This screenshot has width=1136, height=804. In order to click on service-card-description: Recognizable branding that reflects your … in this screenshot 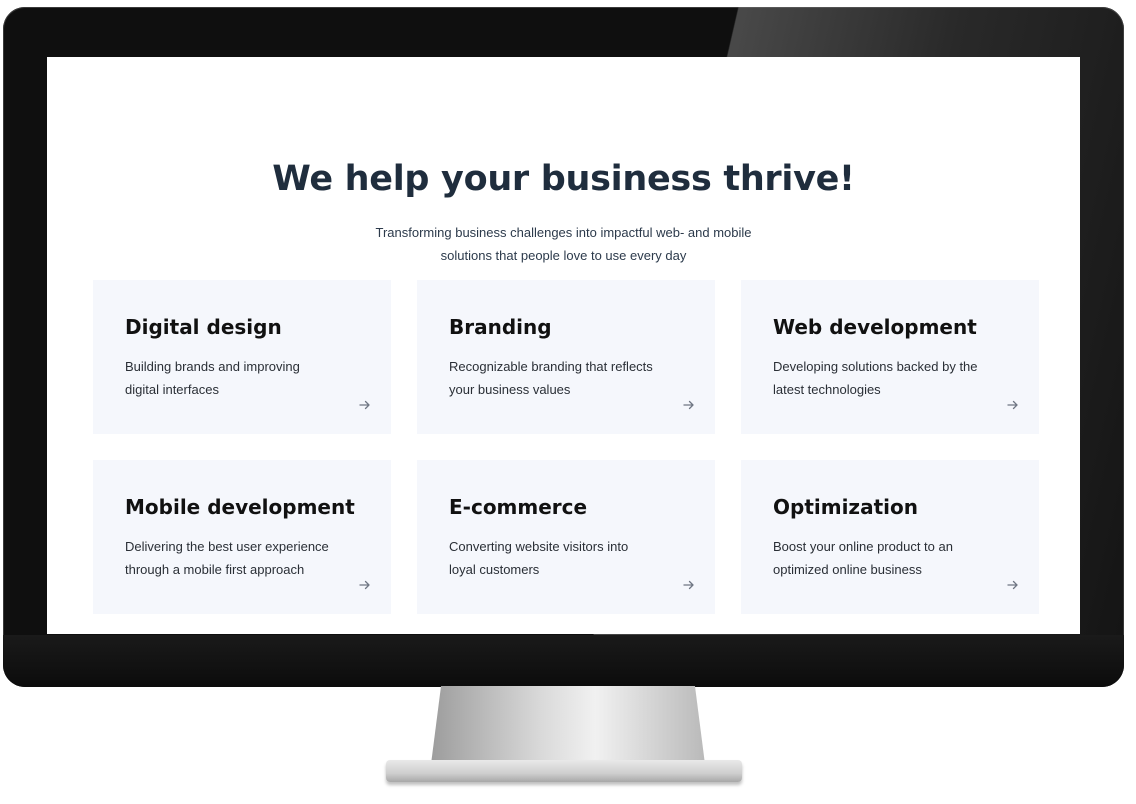, I will do `click(551, 378)`.